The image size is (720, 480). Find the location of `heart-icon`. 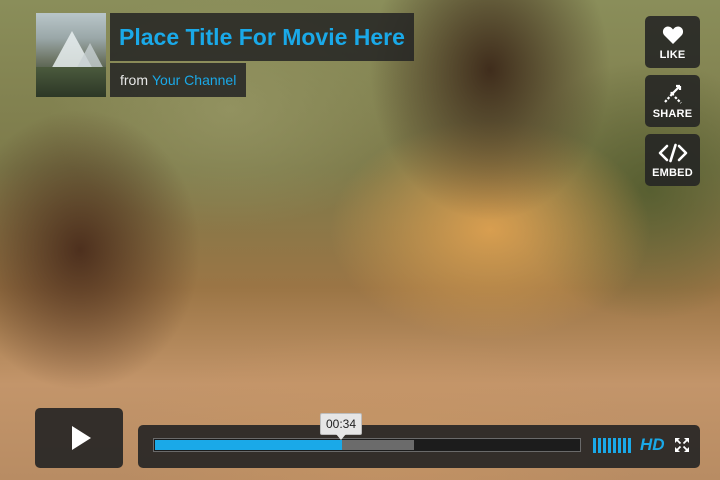

heart-icon is located at coordinates (673, 35).